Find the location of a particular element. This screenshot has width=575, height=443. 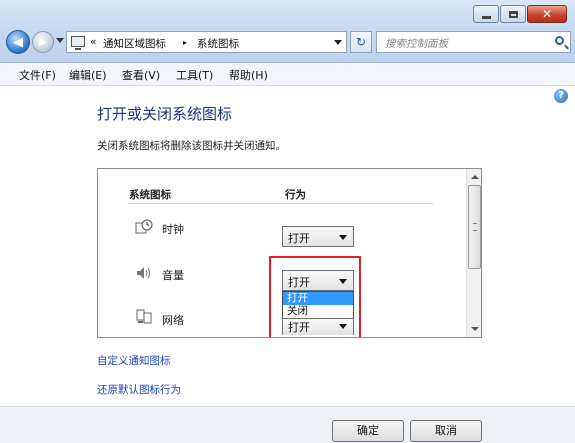

breadcrumb-notification-icons: 通知区域图标 is located at coordinates (134, 43).